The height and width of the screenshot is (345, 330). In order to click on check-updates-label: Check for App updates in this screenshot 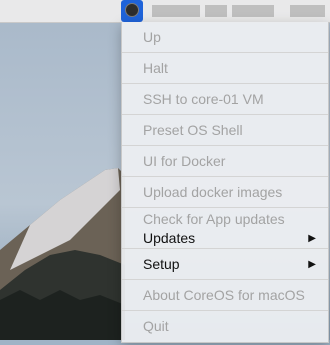, I will do `click(214, 218)`.